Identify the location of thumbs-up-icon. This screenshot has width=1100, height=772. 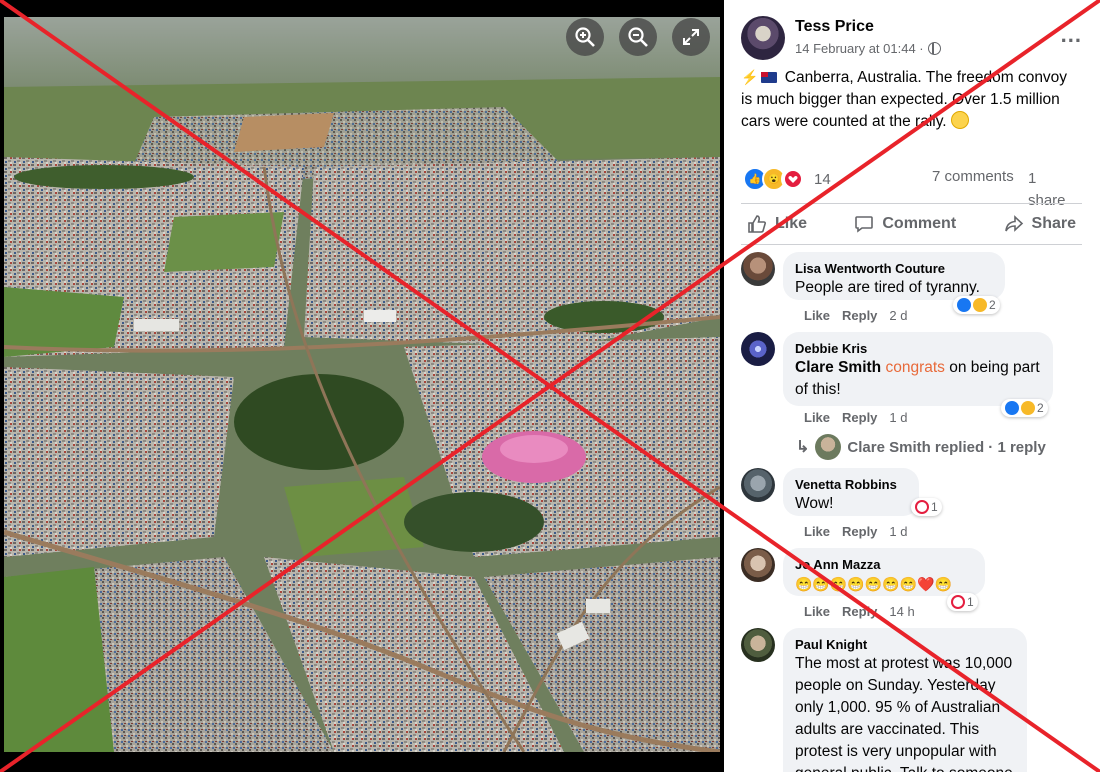
(757, 224).